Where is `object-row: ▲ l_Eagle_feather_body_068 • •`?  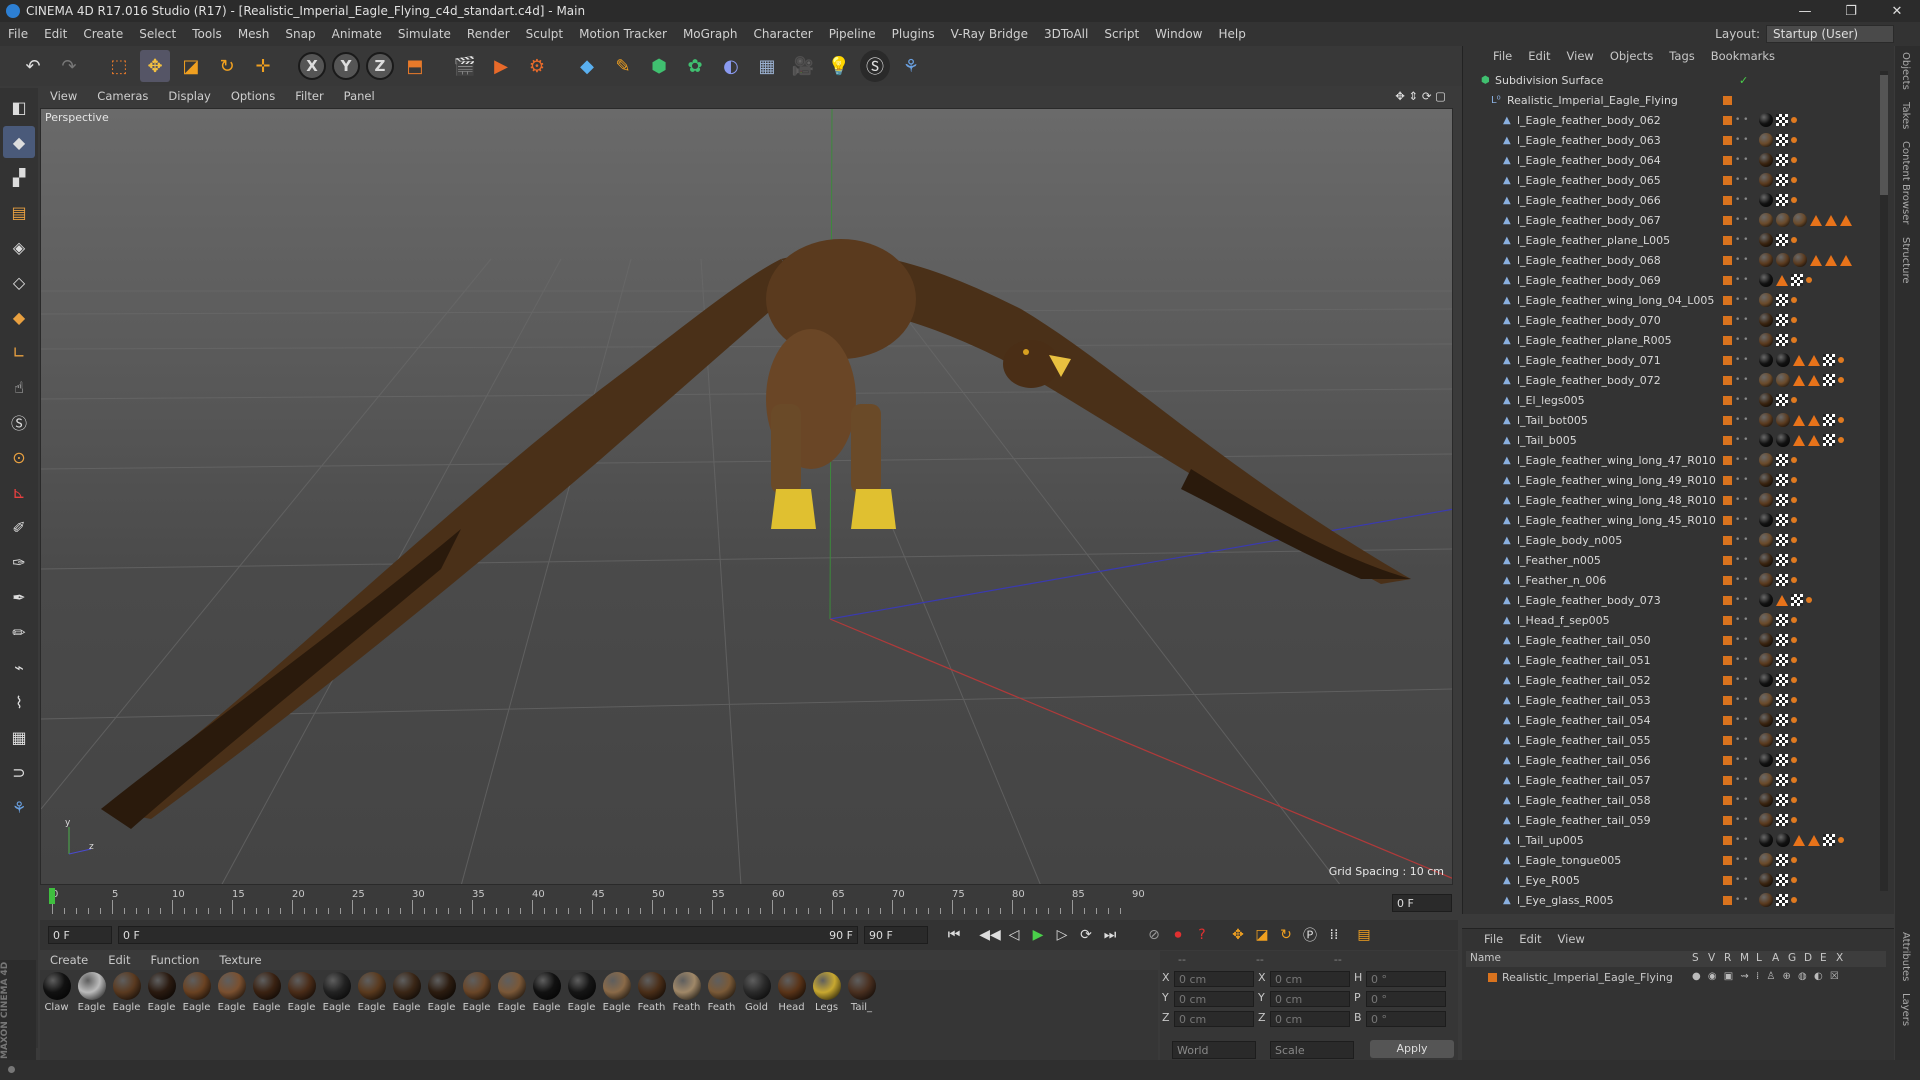 object-row: ▲ l_Eagle_feather_body_068 • • is located at coordinates (1673, 260).